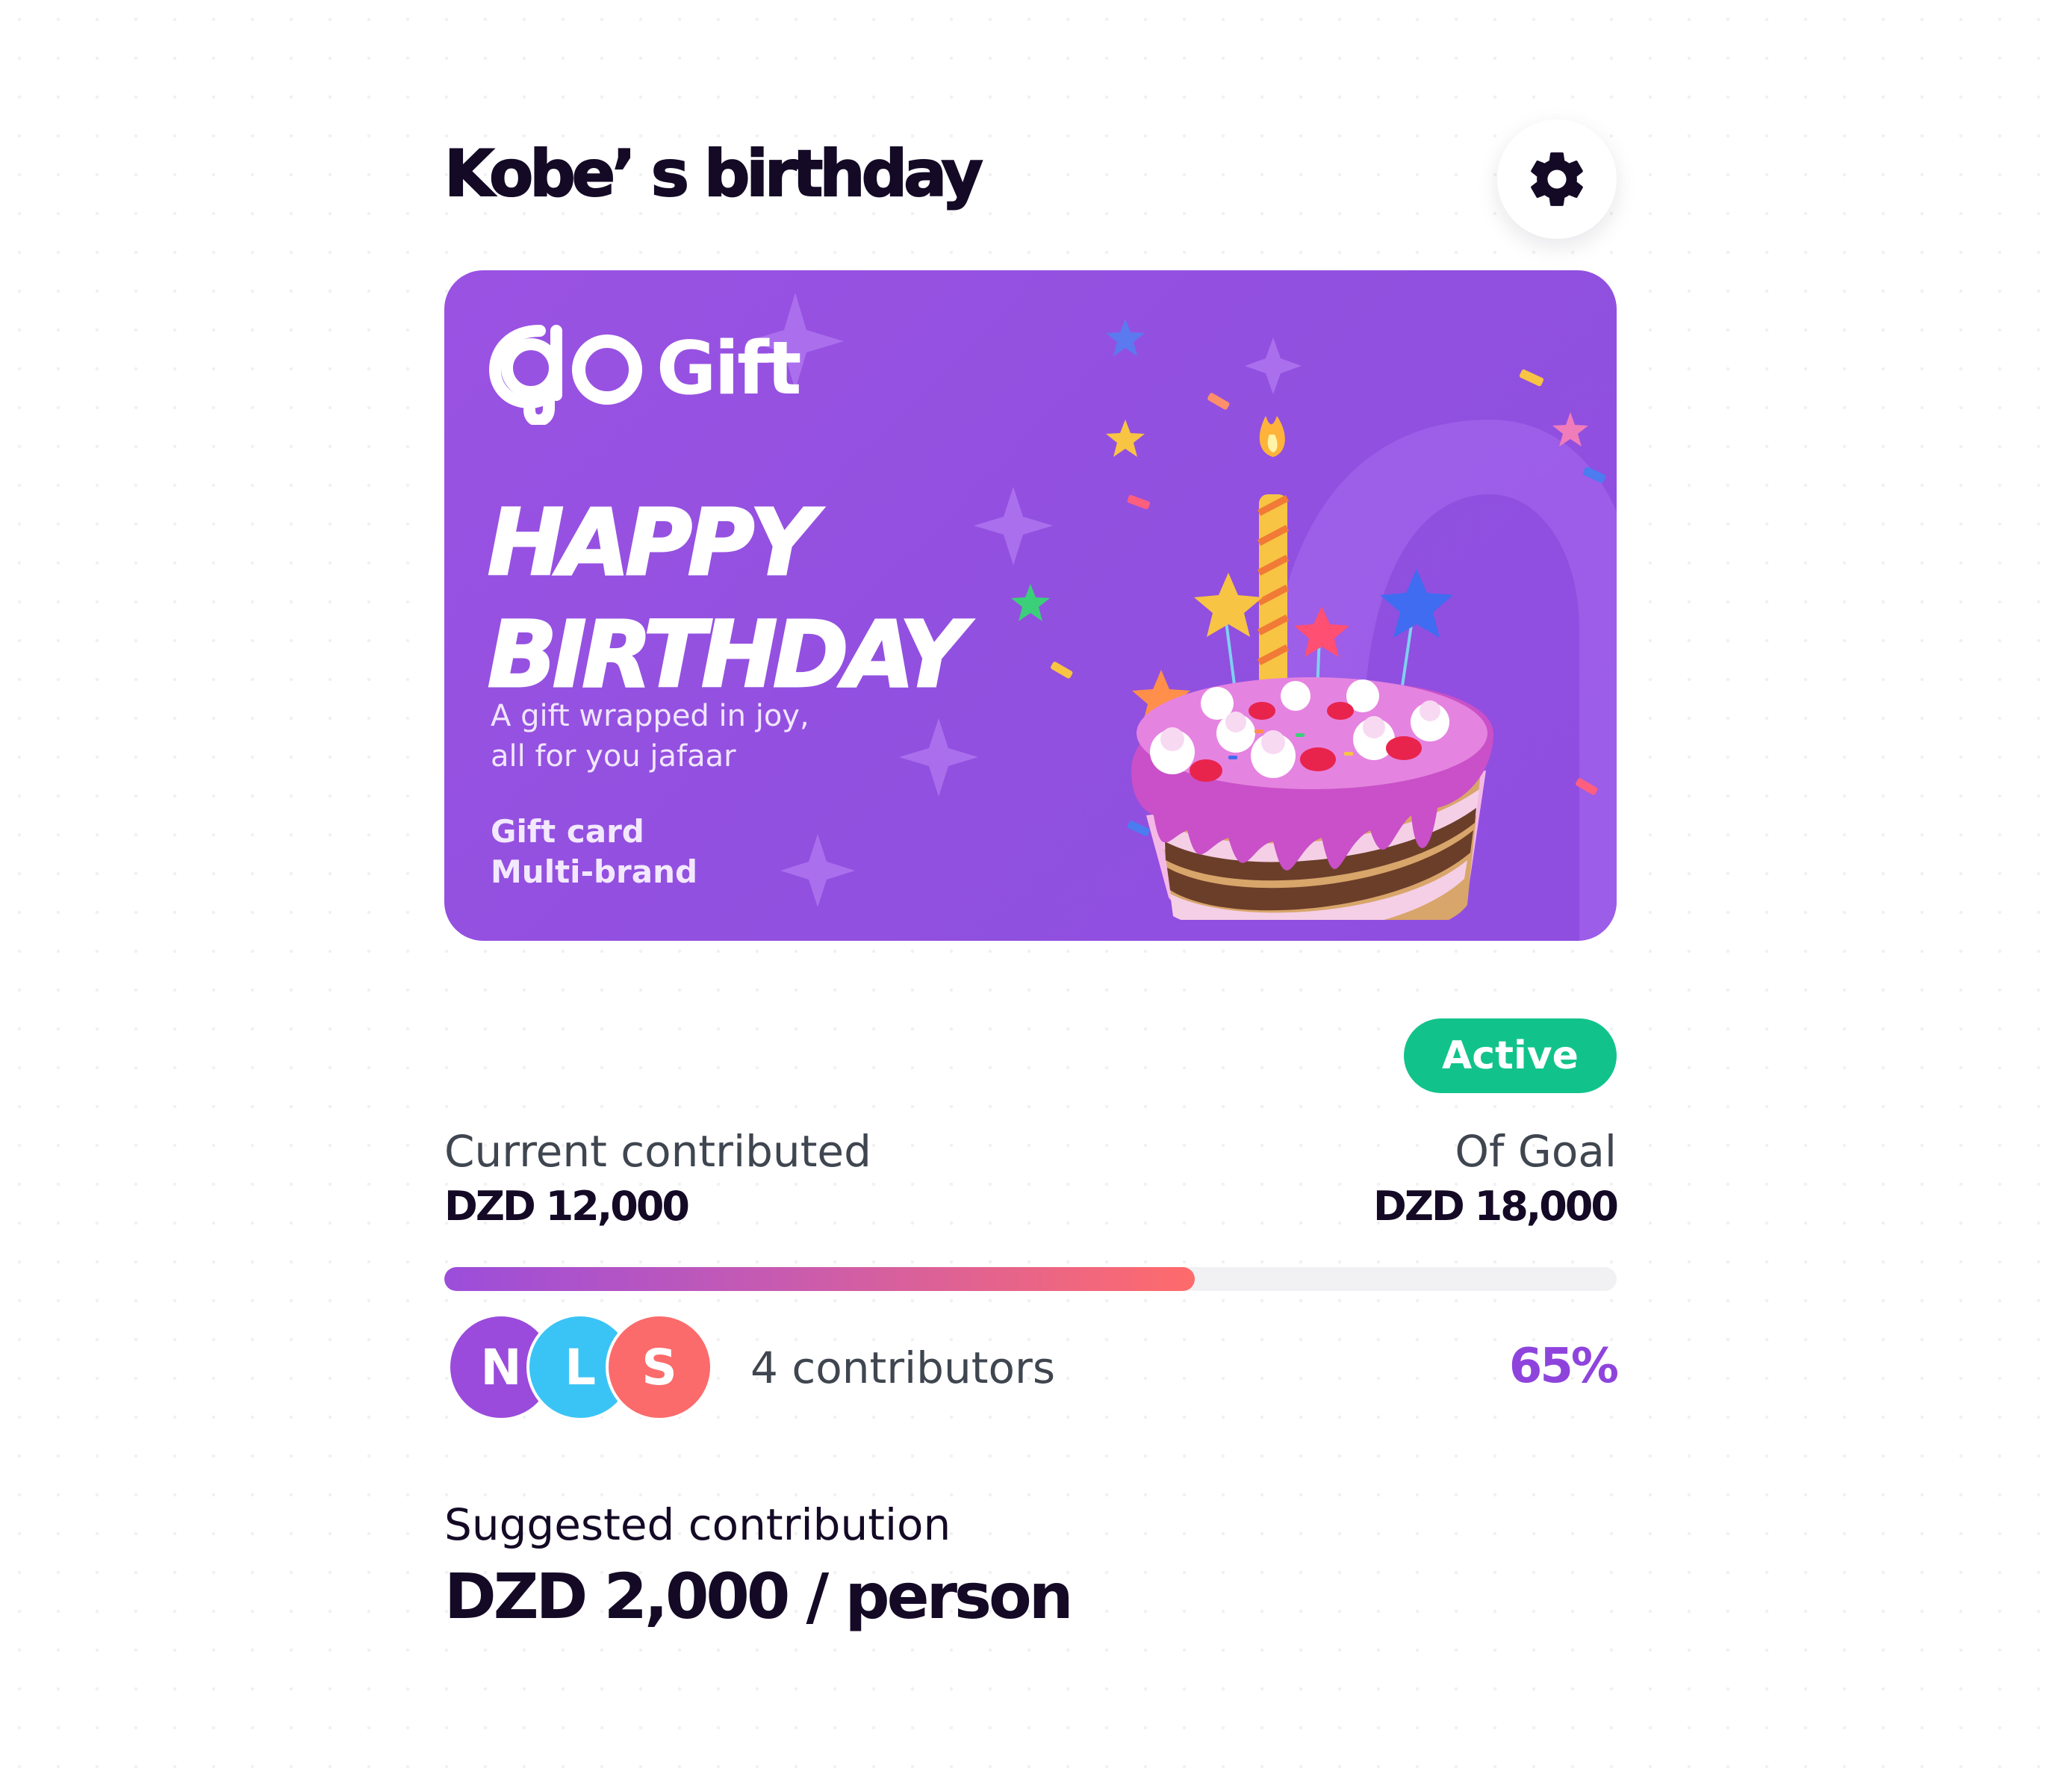  Describe the element at coordinates (1563, 1366) in the screenshot. I see `progress-percent: 65%` at that location.